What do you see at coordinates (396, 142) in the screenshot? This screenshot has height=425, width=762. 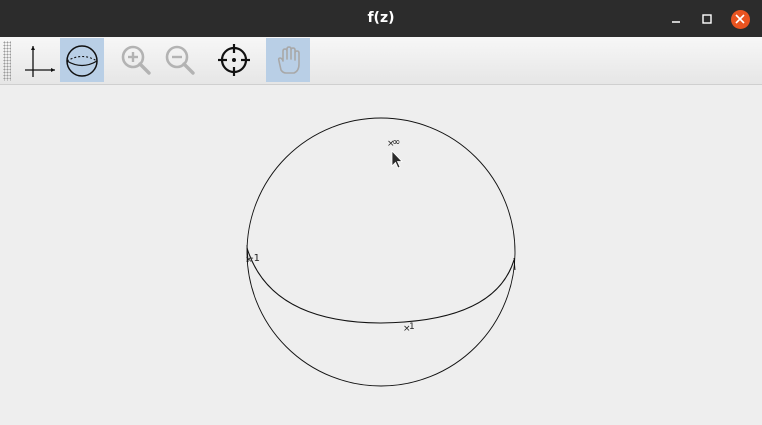 I see `infinity-label: ∞` at bounding box center [396, 142].